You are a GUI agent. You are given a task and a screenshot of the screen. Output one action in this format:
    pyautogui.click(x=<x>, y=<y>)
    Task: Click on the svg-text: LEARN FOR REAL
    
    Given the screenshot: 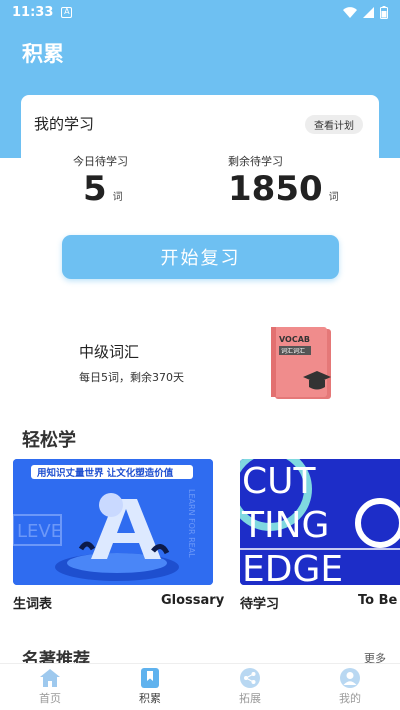 What is the action you would take?
    pyautogui.click(x=191, y=523)
    